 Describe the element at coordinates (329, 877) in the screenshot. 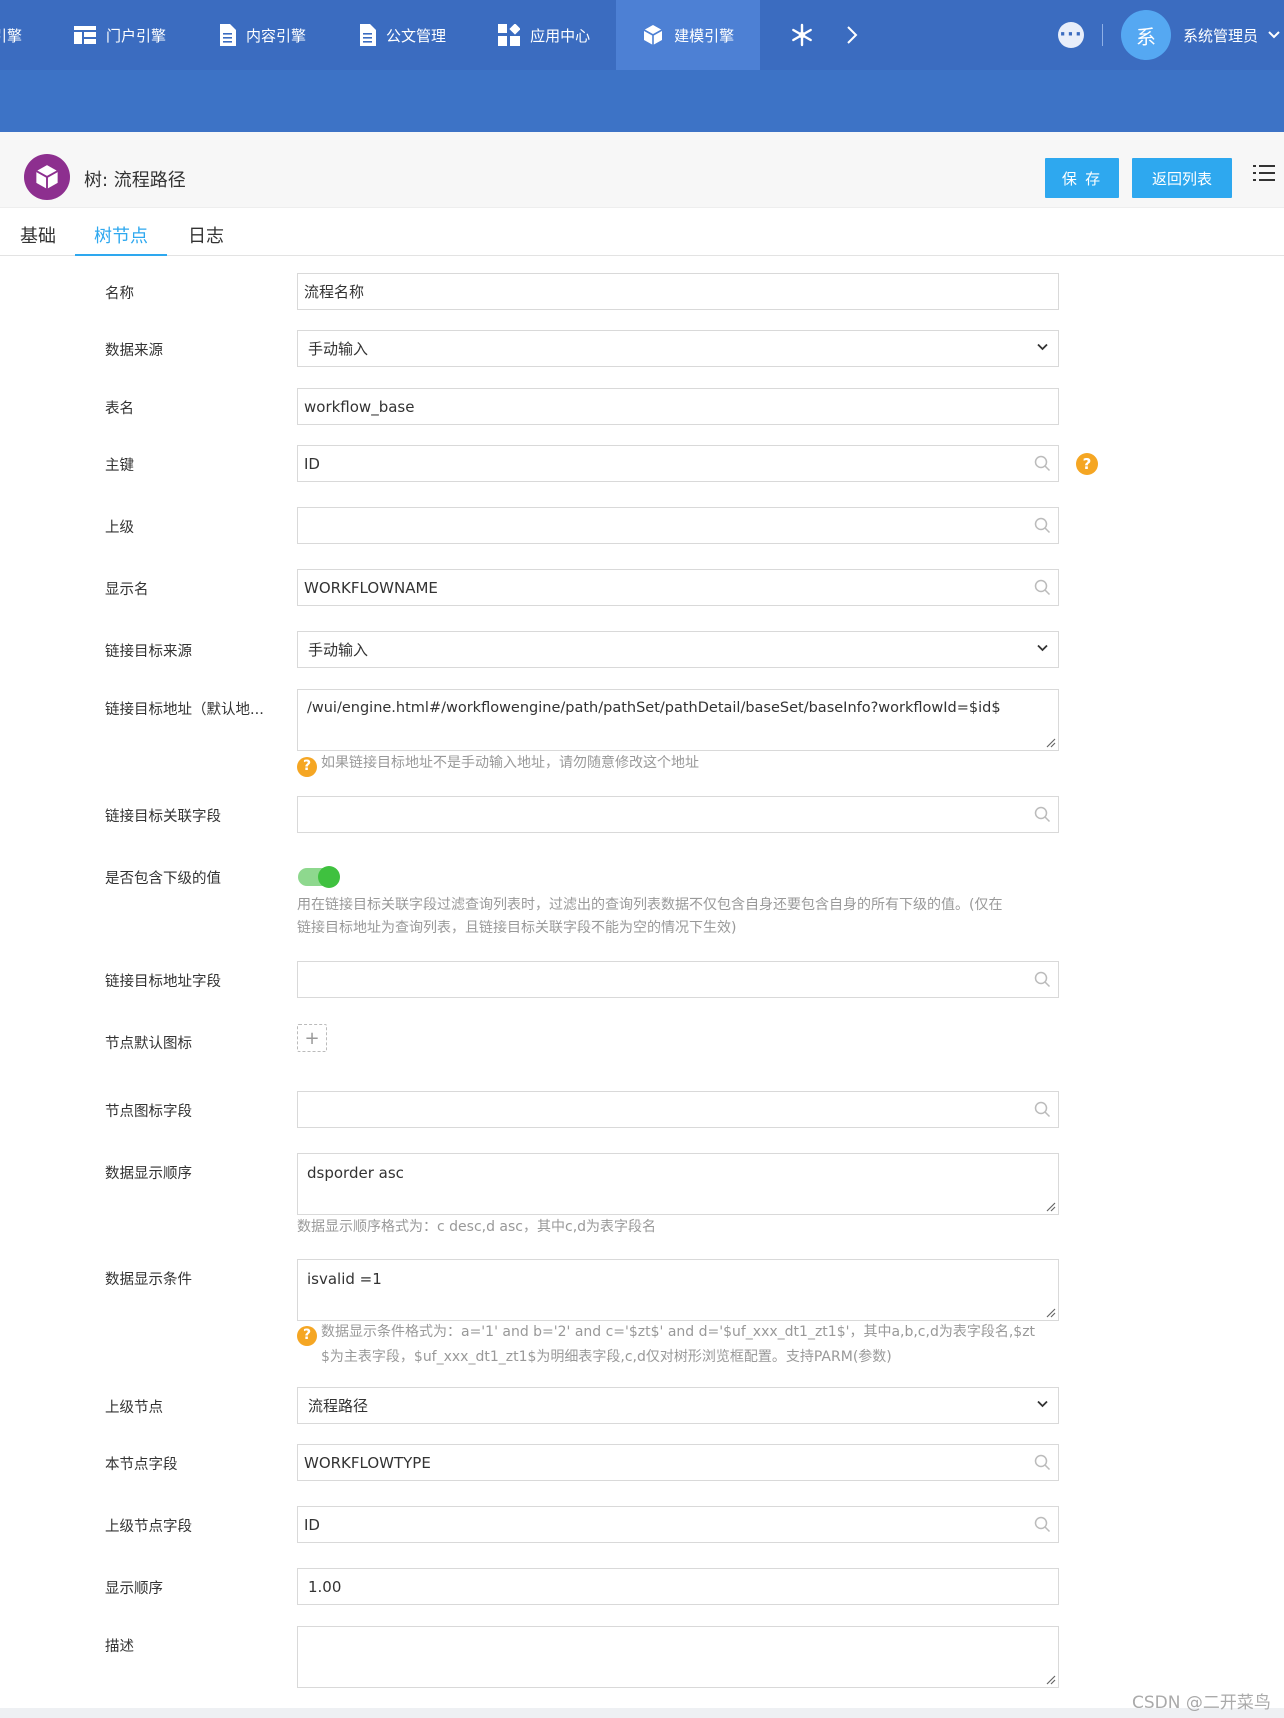

I see `toggle-knob` at that location.